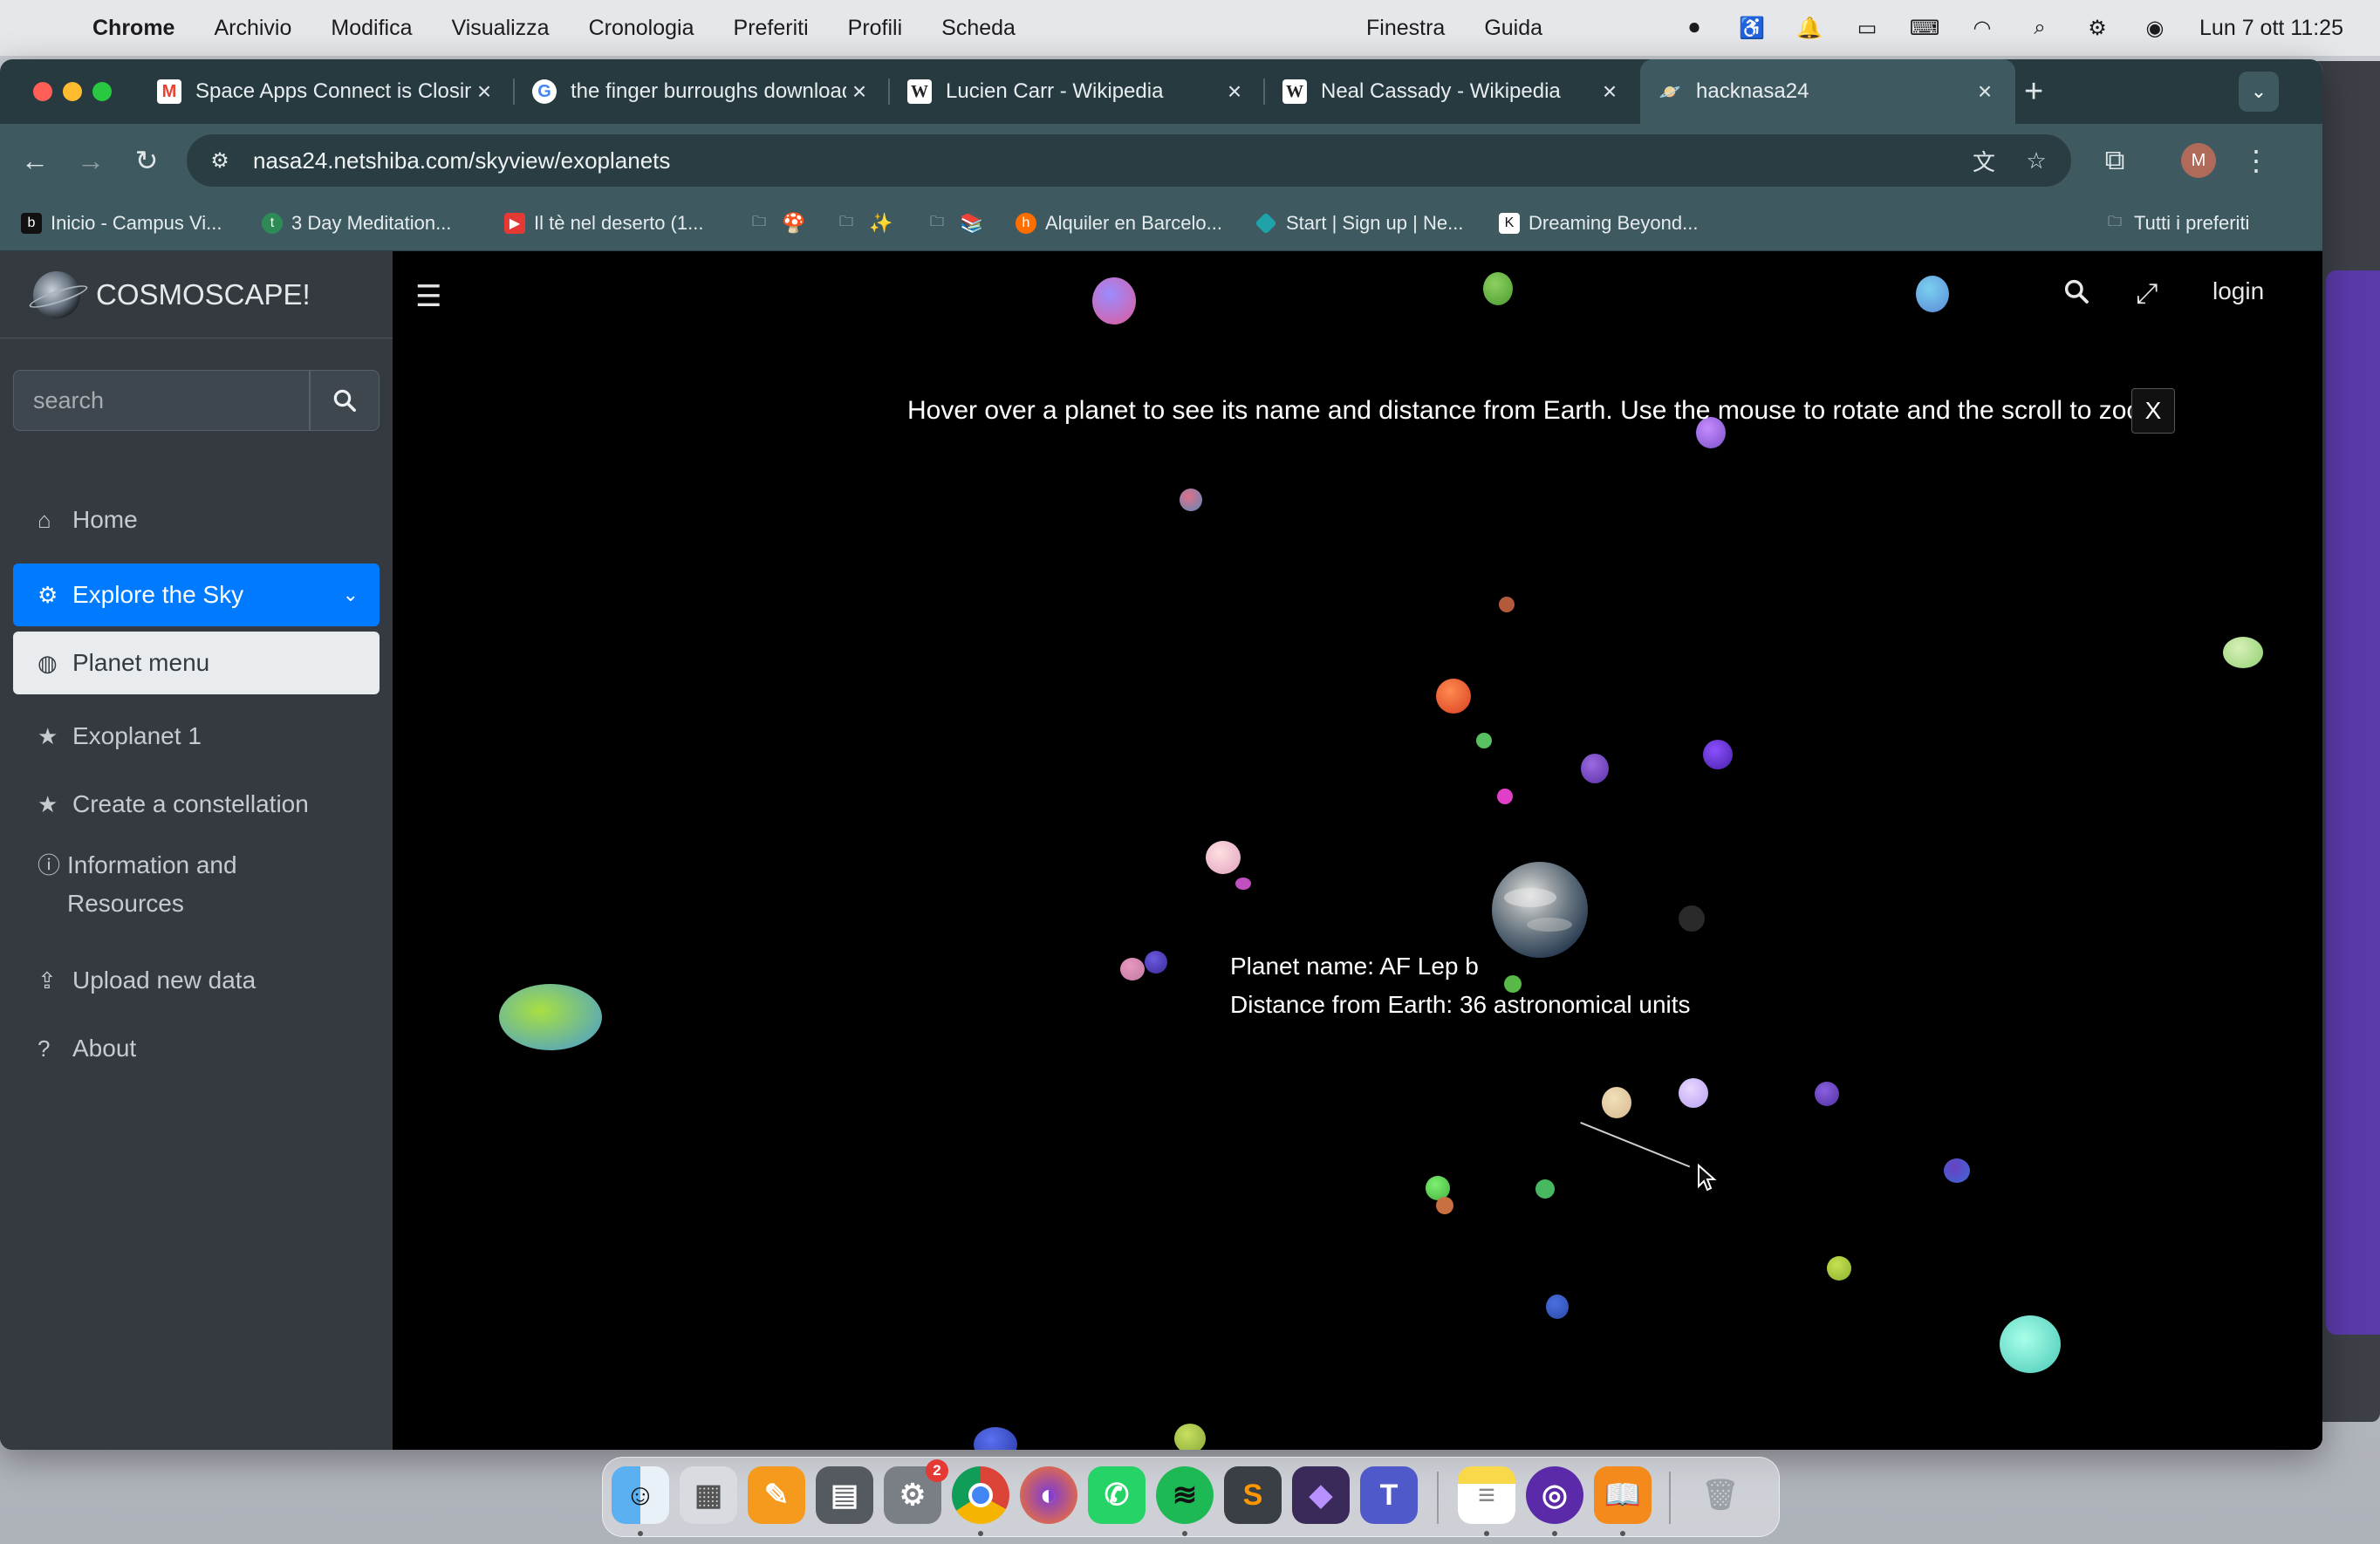 Image resolution: width=2380 pixels, height=1544 pixels. What do you see at coordinates (102, 91) in the screenshot?
I see `zoom-window-button` at bounding box center [102, 91].